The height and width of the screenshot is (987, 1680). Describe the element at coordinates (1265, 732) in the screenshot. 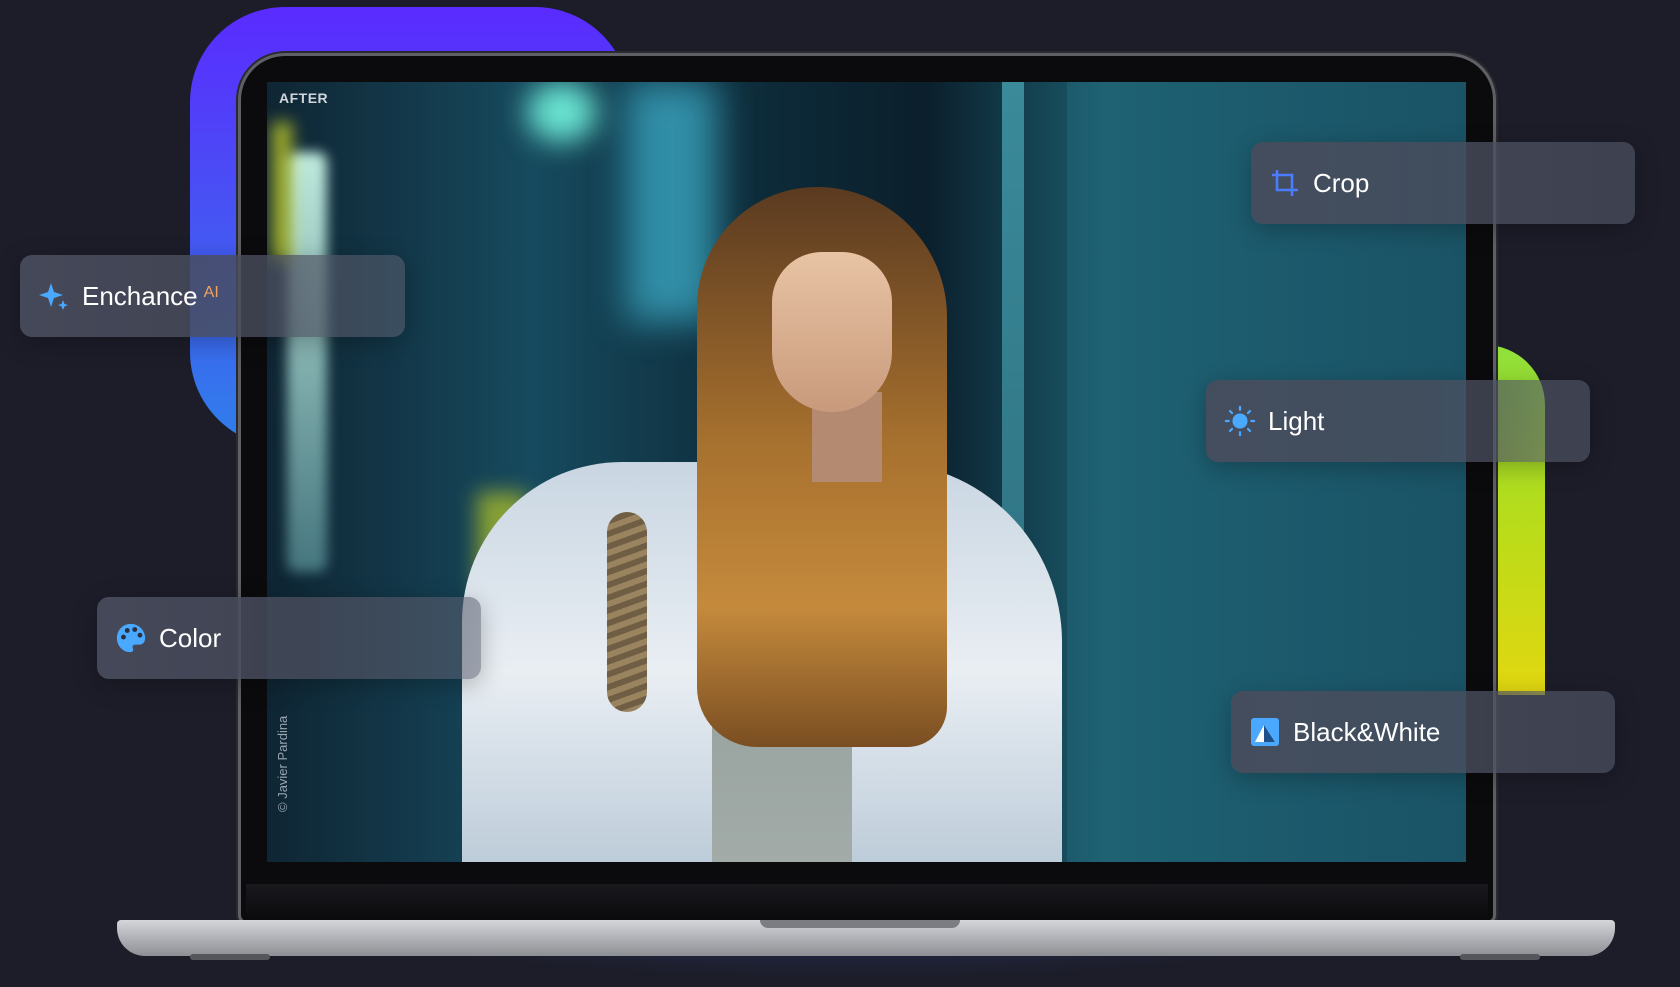

I see `black-white-icon` at that location.